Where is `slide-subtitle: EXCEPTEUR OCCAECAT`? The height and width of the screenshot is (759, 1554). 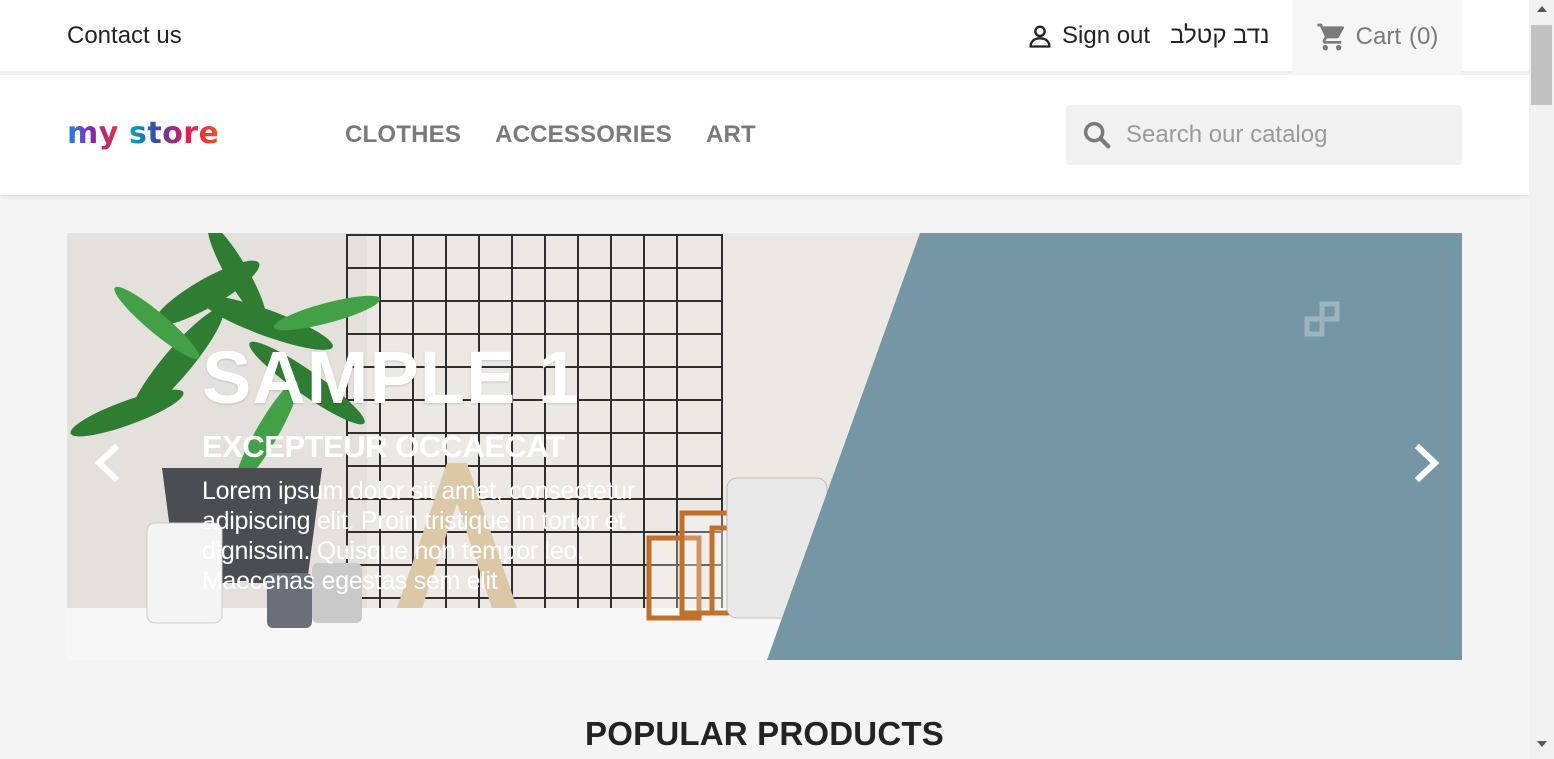
slide-subtitle: EXCEPTEUR OCCAECAT is located at coordinates (383, 446).